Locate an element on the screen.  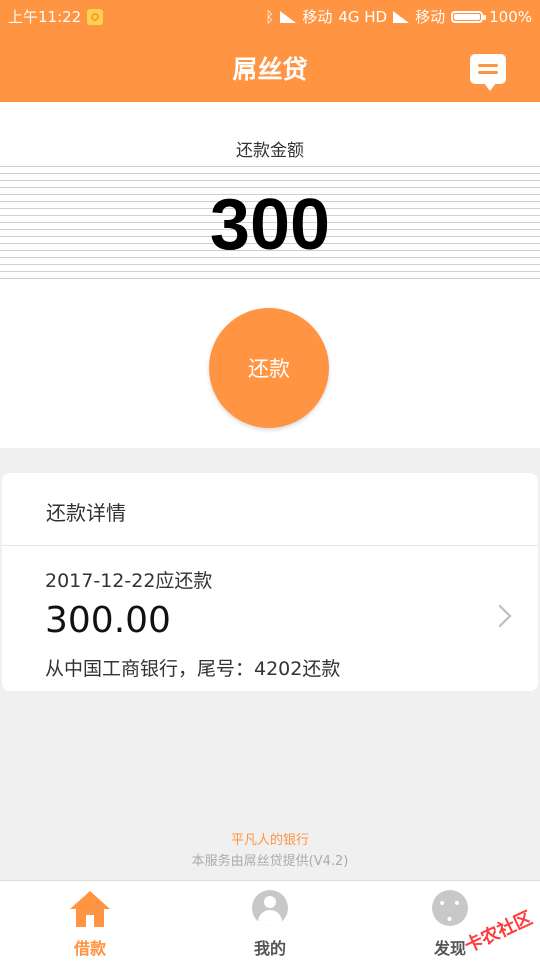
details-title: 还款详情 is located at coordinates (86, 513).